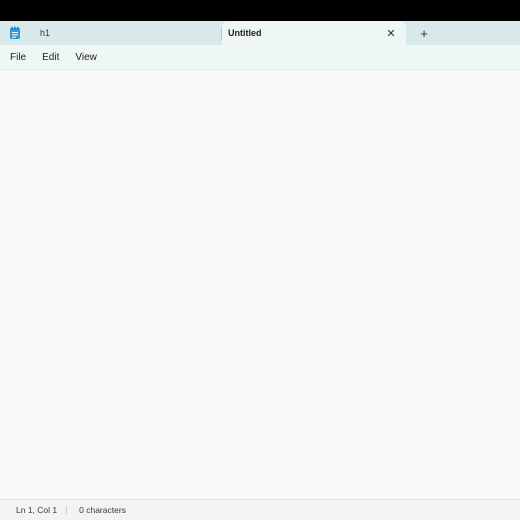  What do you see at coordinates (314, 33) in the screenshot?
I see `tab-untitled: Untitled ✕` at bounding box center [314, 33].